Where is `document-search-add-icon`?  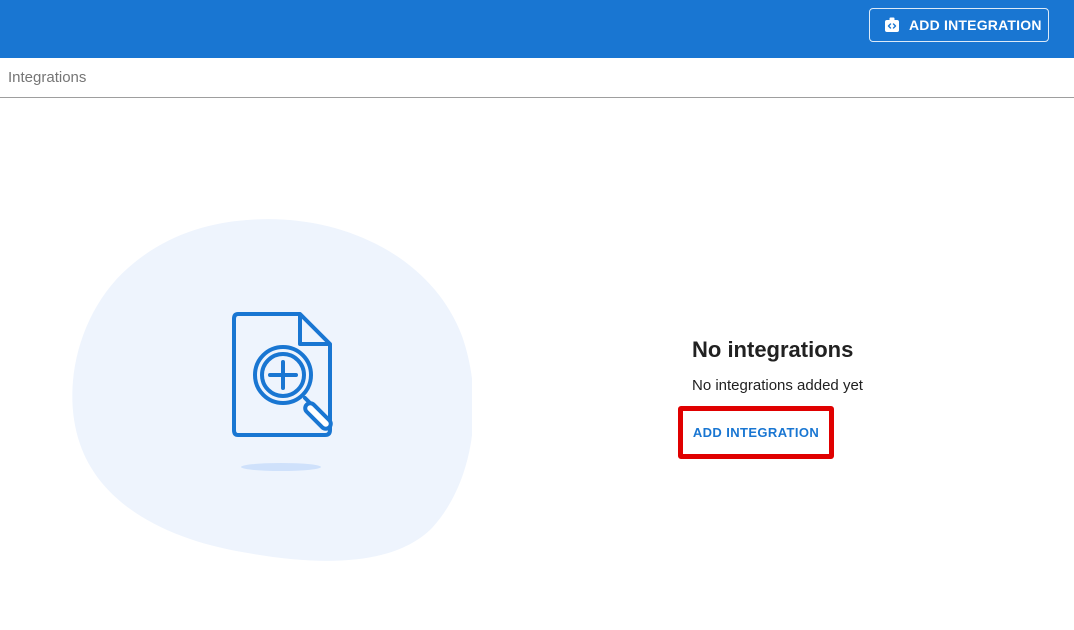 document-search-add-icon is located at coordinates (282, 374).